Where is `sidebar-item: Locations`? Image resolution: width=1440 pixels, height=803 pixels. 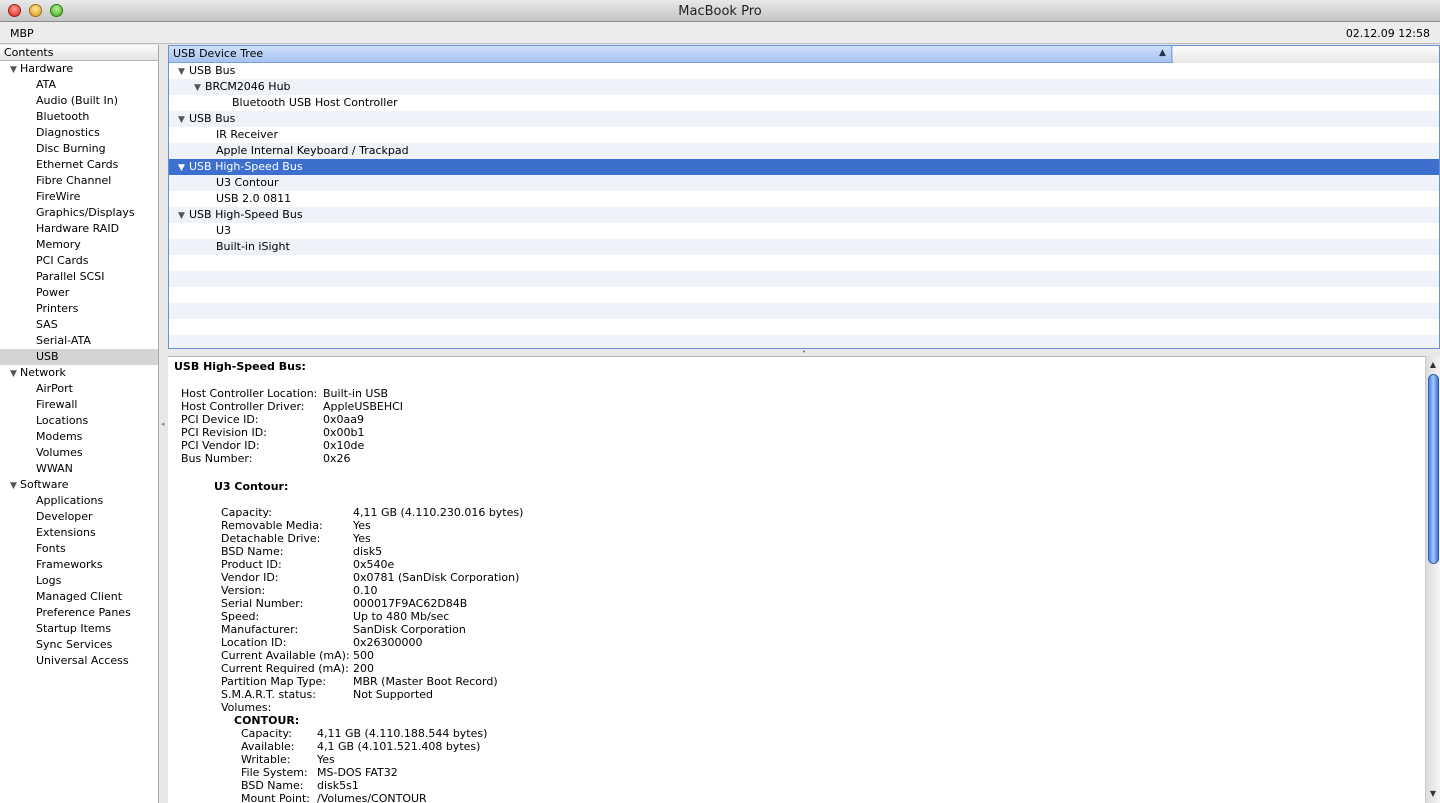
sidebar-item: Locations is located at coordinates (79, 421).